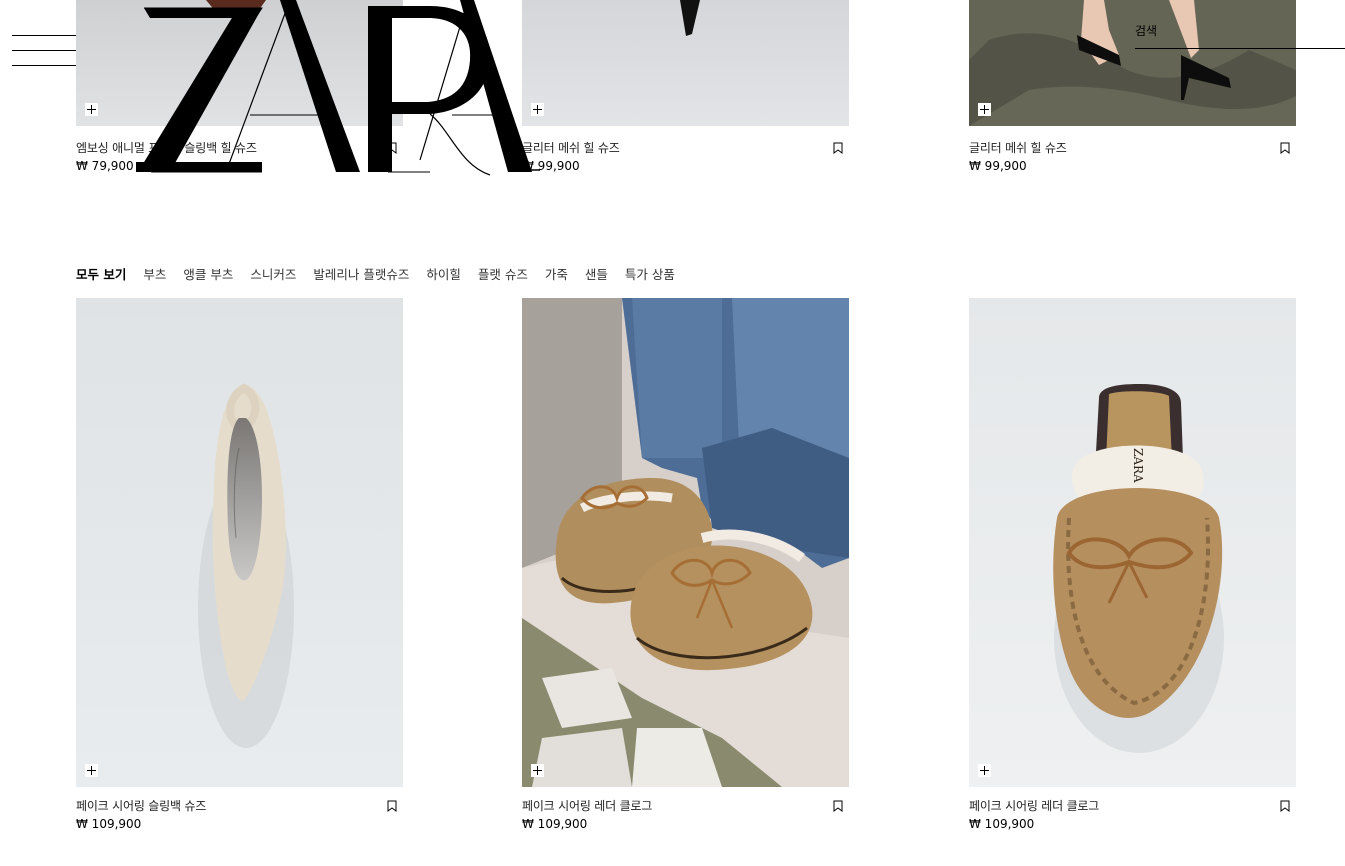 This screenshot has height=866, width=1345. What do you see at coordinates (1240, 35) in the screenshot?
I see `search-input: 검색` at bounding box center [1240, 35].